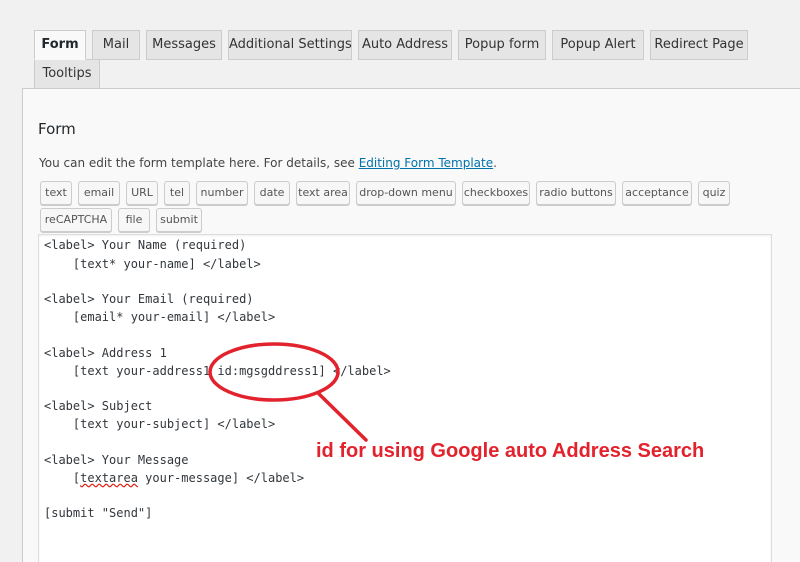 The width and height of the screenshot is (800, 562). I want to click on annotation-pointer-line, so click(342, 416).